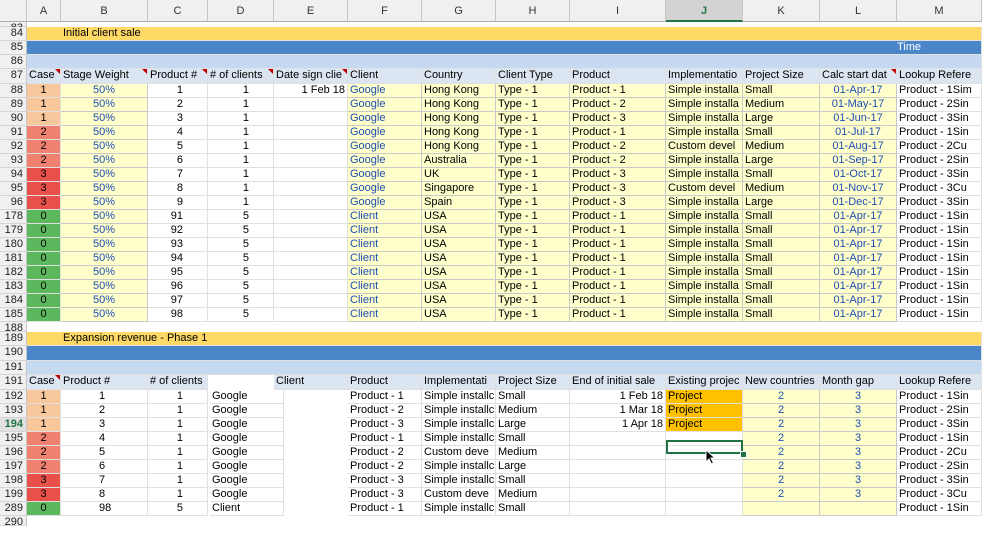 The width and height of the screenshot is (982, 548). Describe the element at coordinates (104, 397) in the screenshot. I see `product-number-cell: 1` at that location.